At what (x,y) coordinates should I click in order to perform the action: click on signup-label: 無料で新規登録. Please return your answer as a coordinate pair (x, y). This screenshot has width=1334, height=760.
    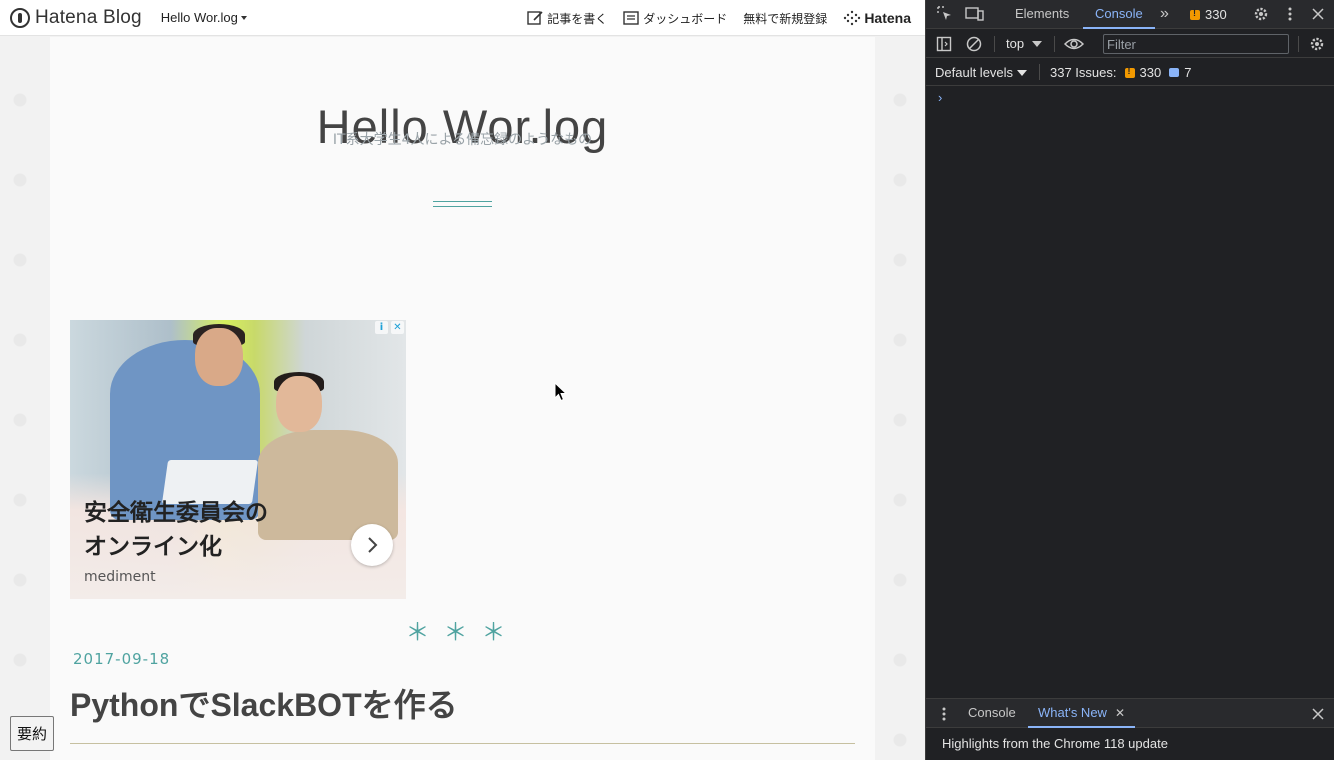
    Looking at the image, I should click on (785, 18).